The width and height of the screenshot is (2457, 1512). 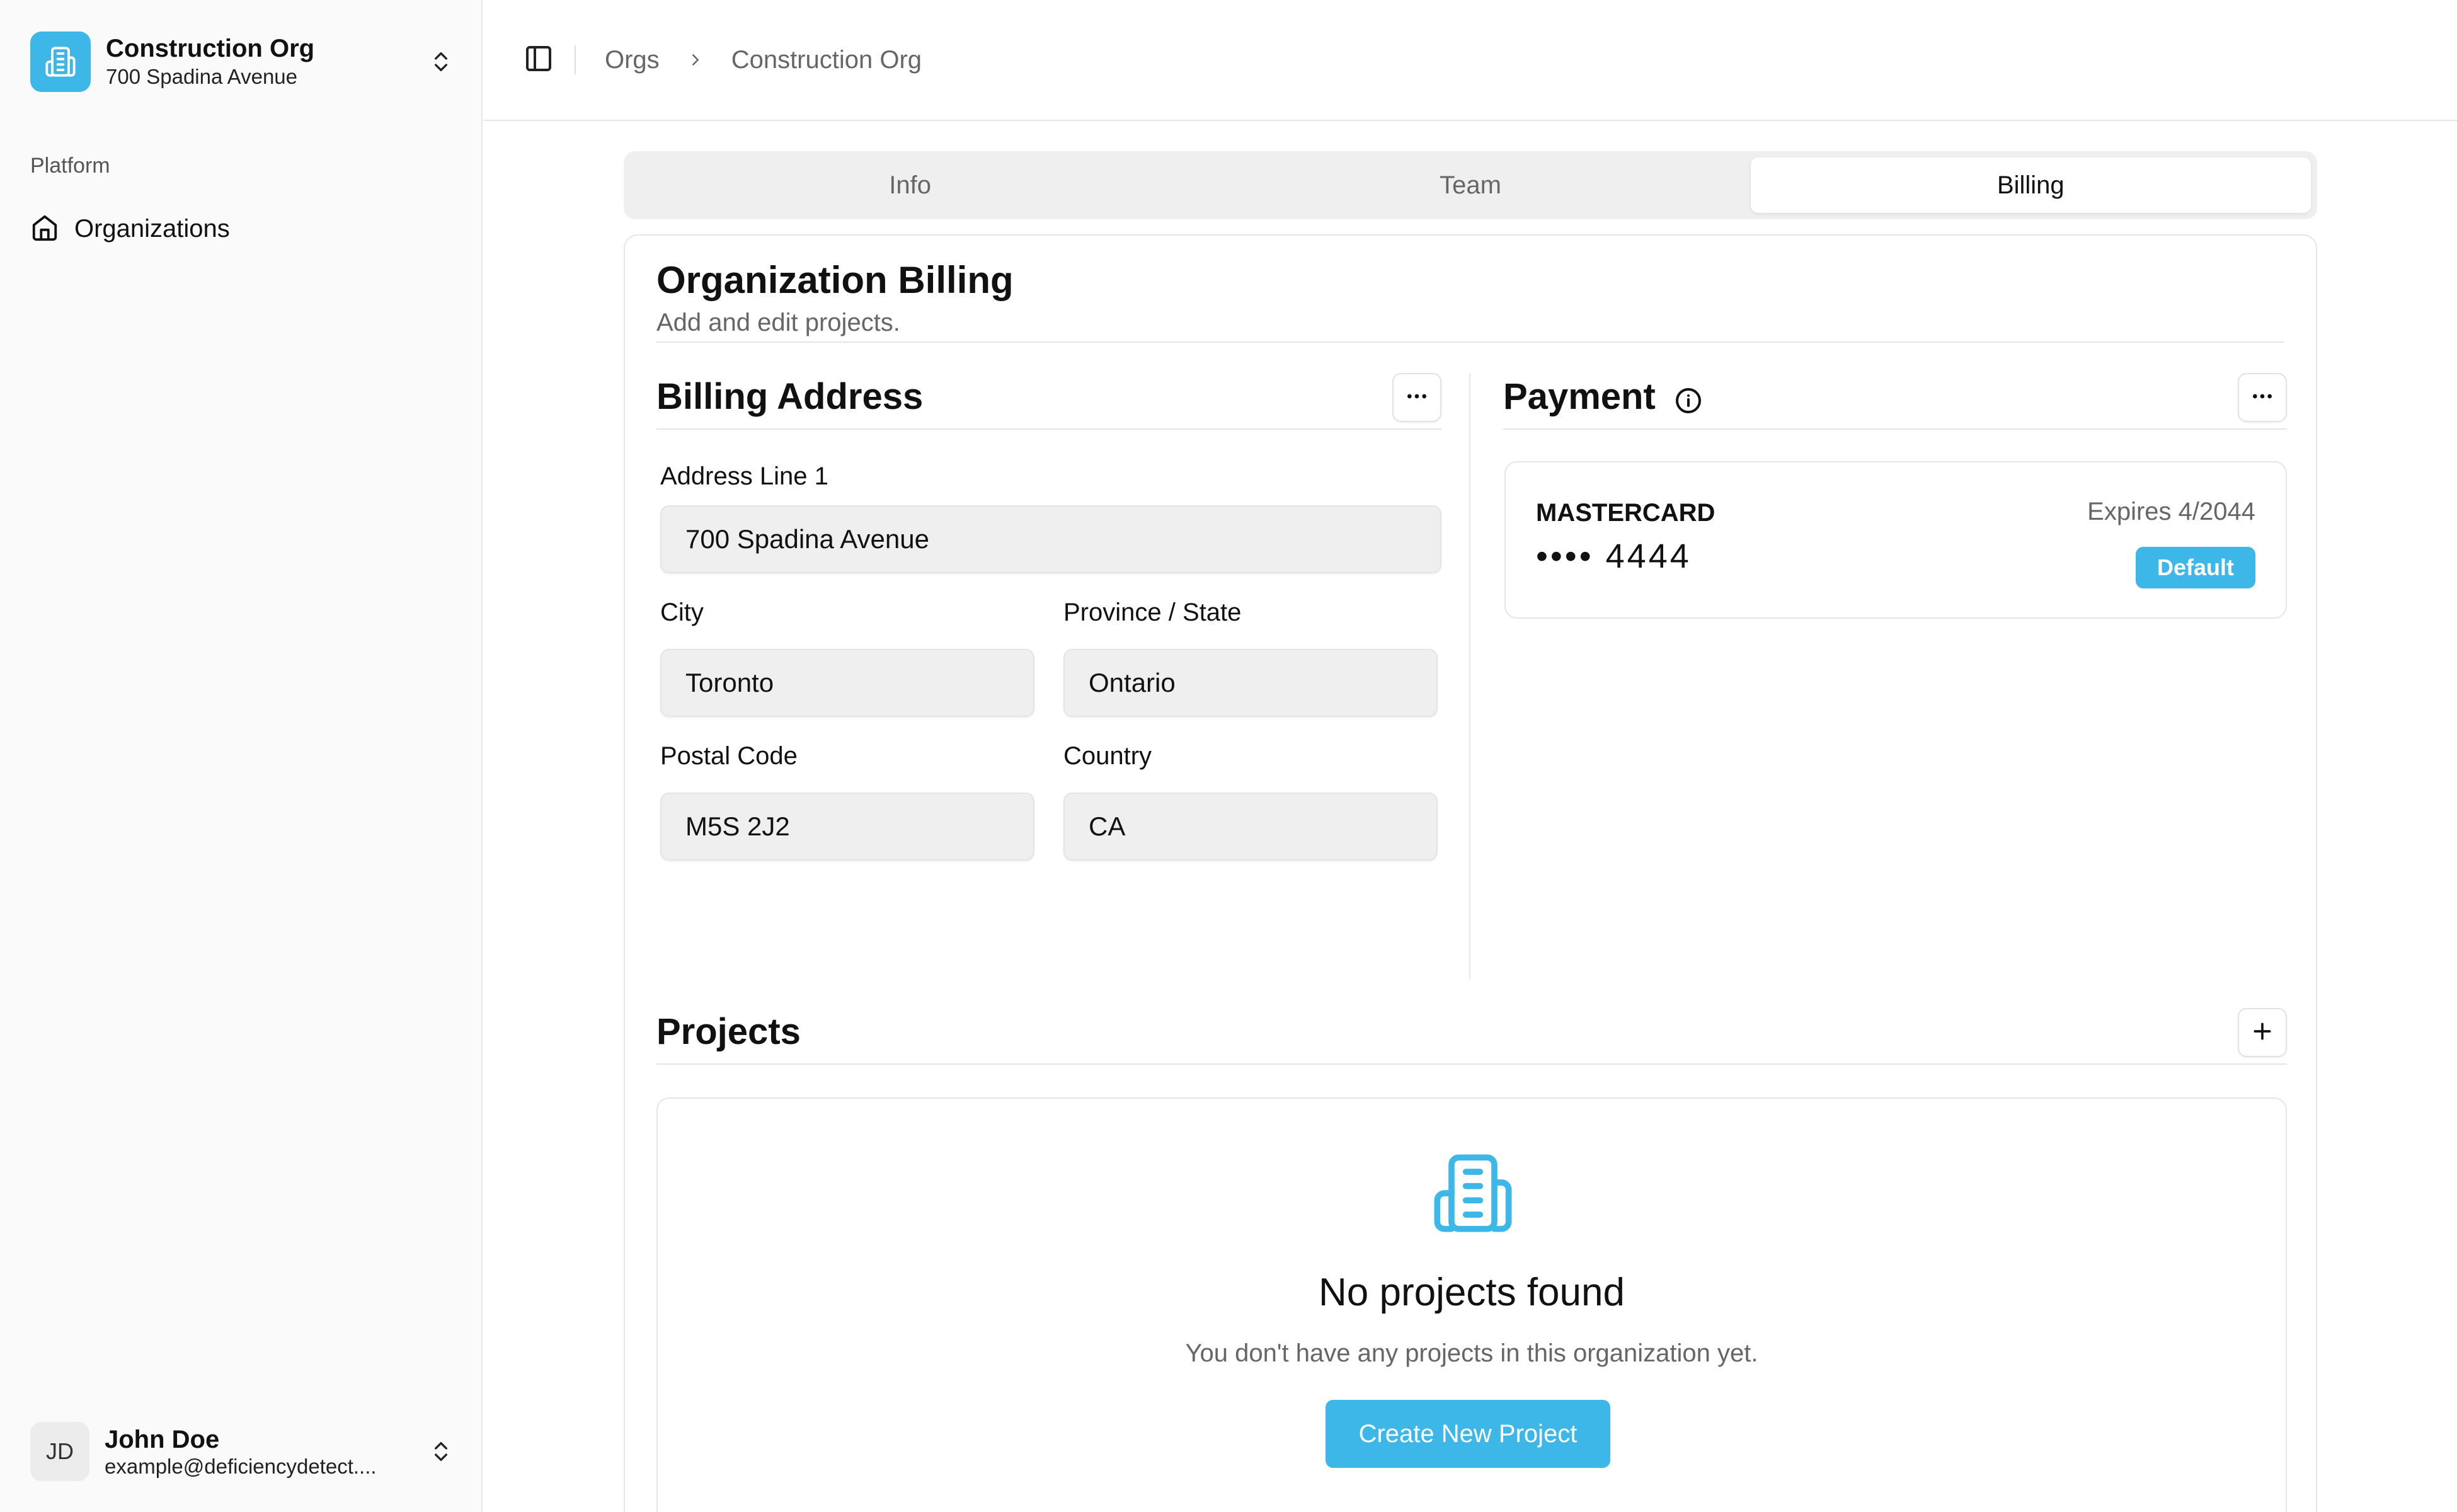 What do you see at coordinates (1468, 1434) in the screenshot?
I see `create-new-project-button: Create New Project` at bounding box center [1468, 1434].